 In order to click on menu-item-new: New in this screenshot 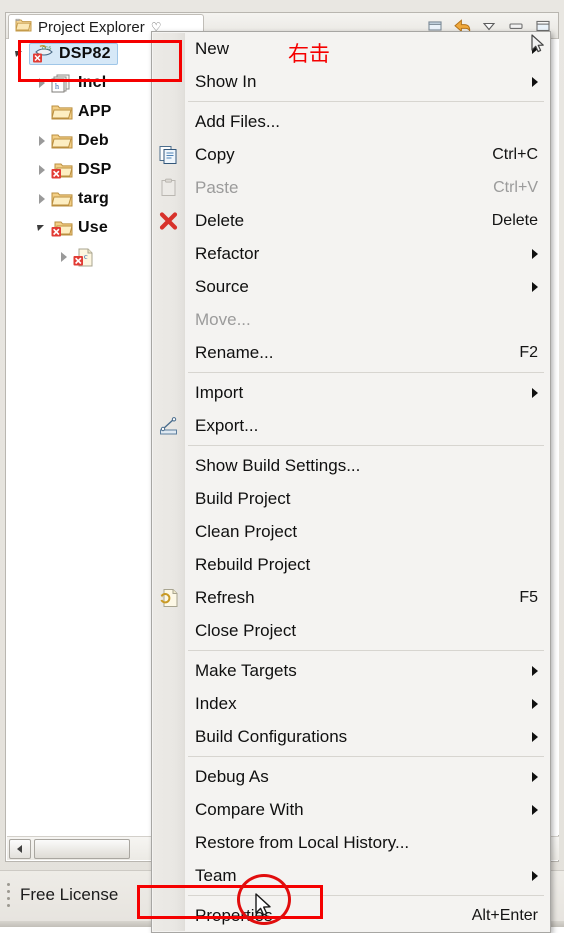, I will do `click(351, 48)`.